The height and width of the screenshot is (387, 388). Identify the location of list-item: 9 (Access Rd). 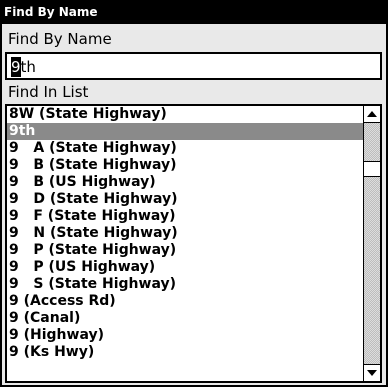
(185, 301).